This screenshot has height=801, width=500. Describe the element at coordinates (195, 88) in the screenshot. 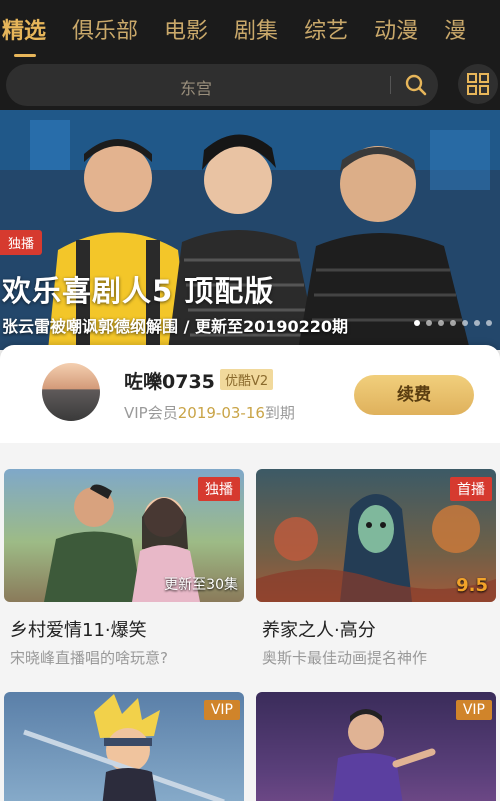

I see `search-placeholder: 东宫` at that location.